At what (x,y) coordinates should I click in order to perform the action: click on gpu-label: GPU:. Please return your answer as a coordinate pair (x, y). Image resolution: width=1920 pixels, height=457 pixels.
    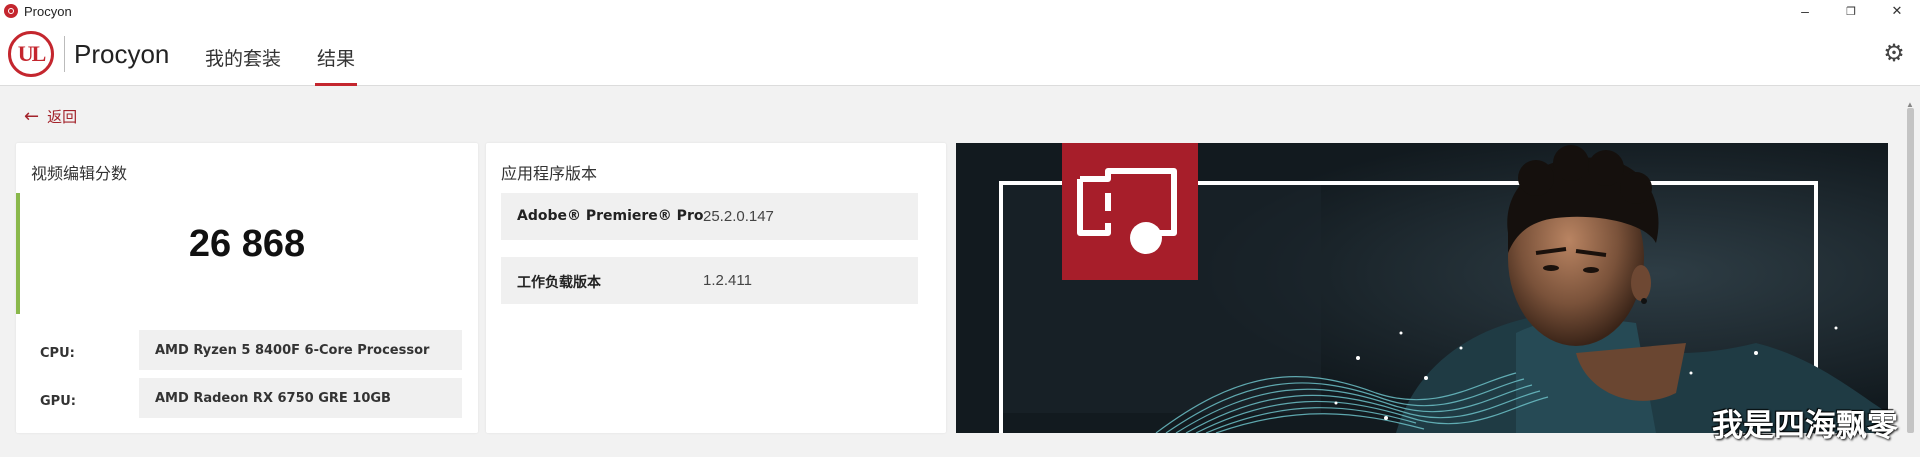
    Looking at the image, I should click on (58, 401).